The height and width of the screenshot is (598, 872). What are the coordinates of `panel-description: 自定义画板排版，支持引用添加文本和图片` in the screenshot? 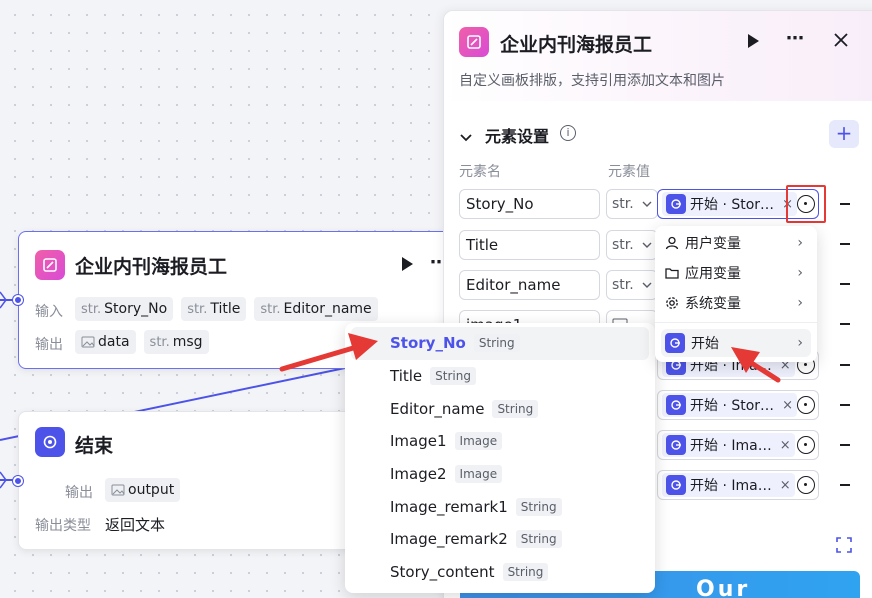 It's located at (592, 81).